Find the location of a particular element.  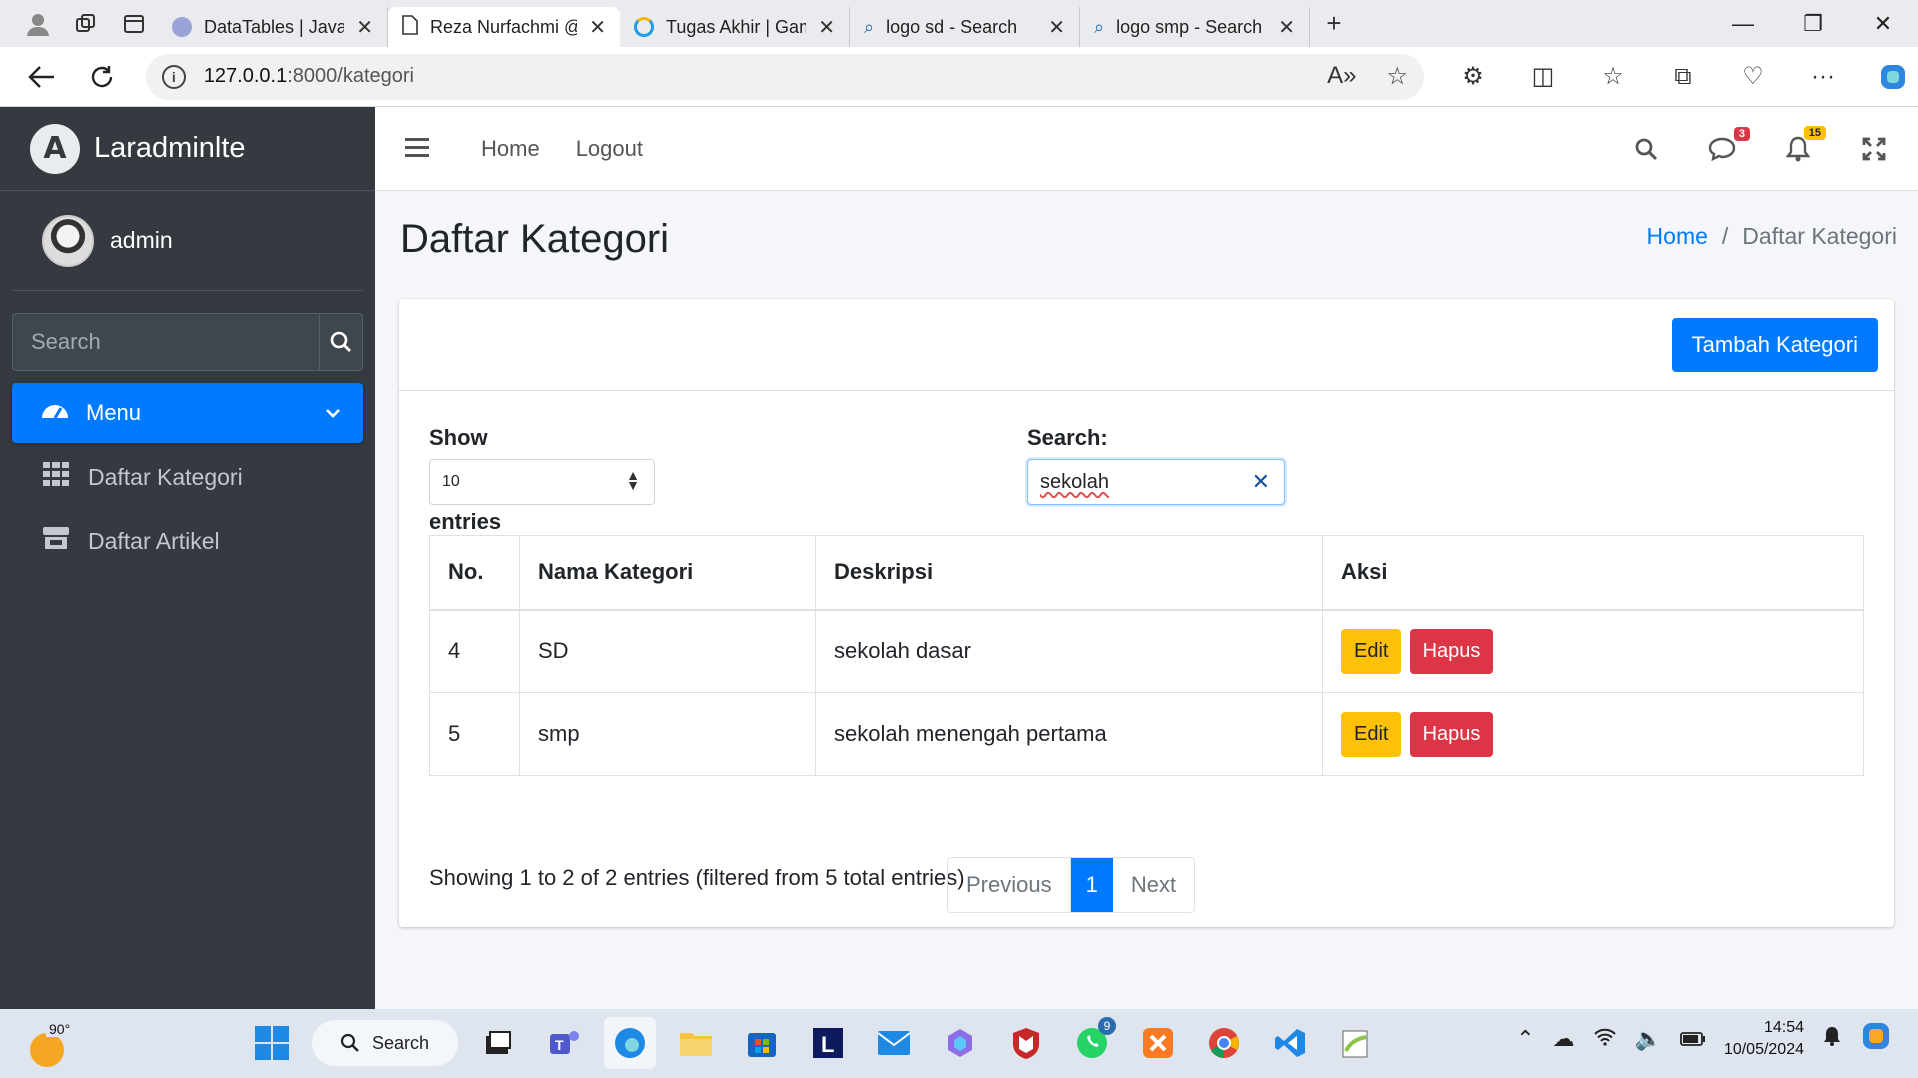

browser-tab-gamelab: Tugas Akhir | Gamelab. ✕ is located at coordinates (735, 27).